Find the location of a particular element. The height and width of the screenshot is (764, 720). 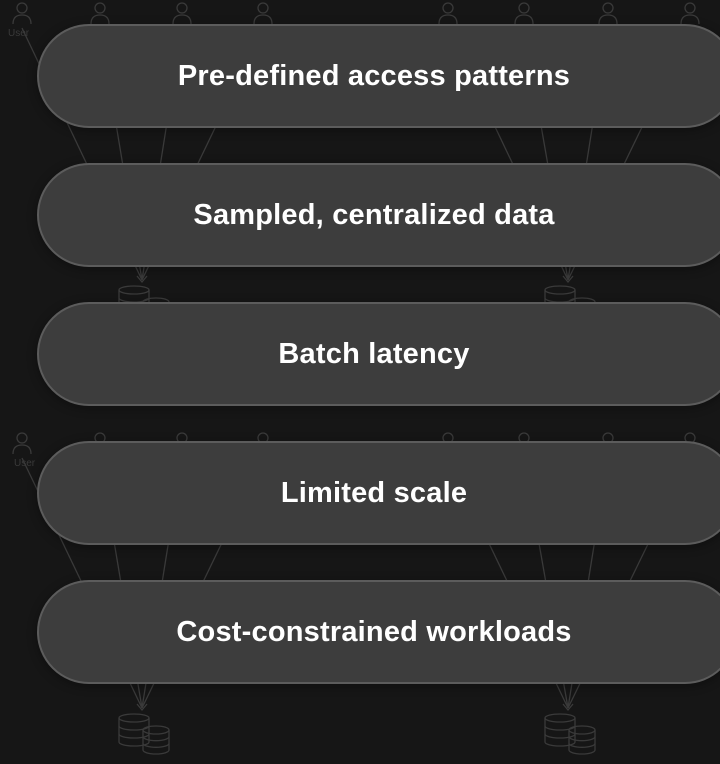

pill-sampled-centralized-data: Sampled, centralized data is located at coordinates (378, 215).